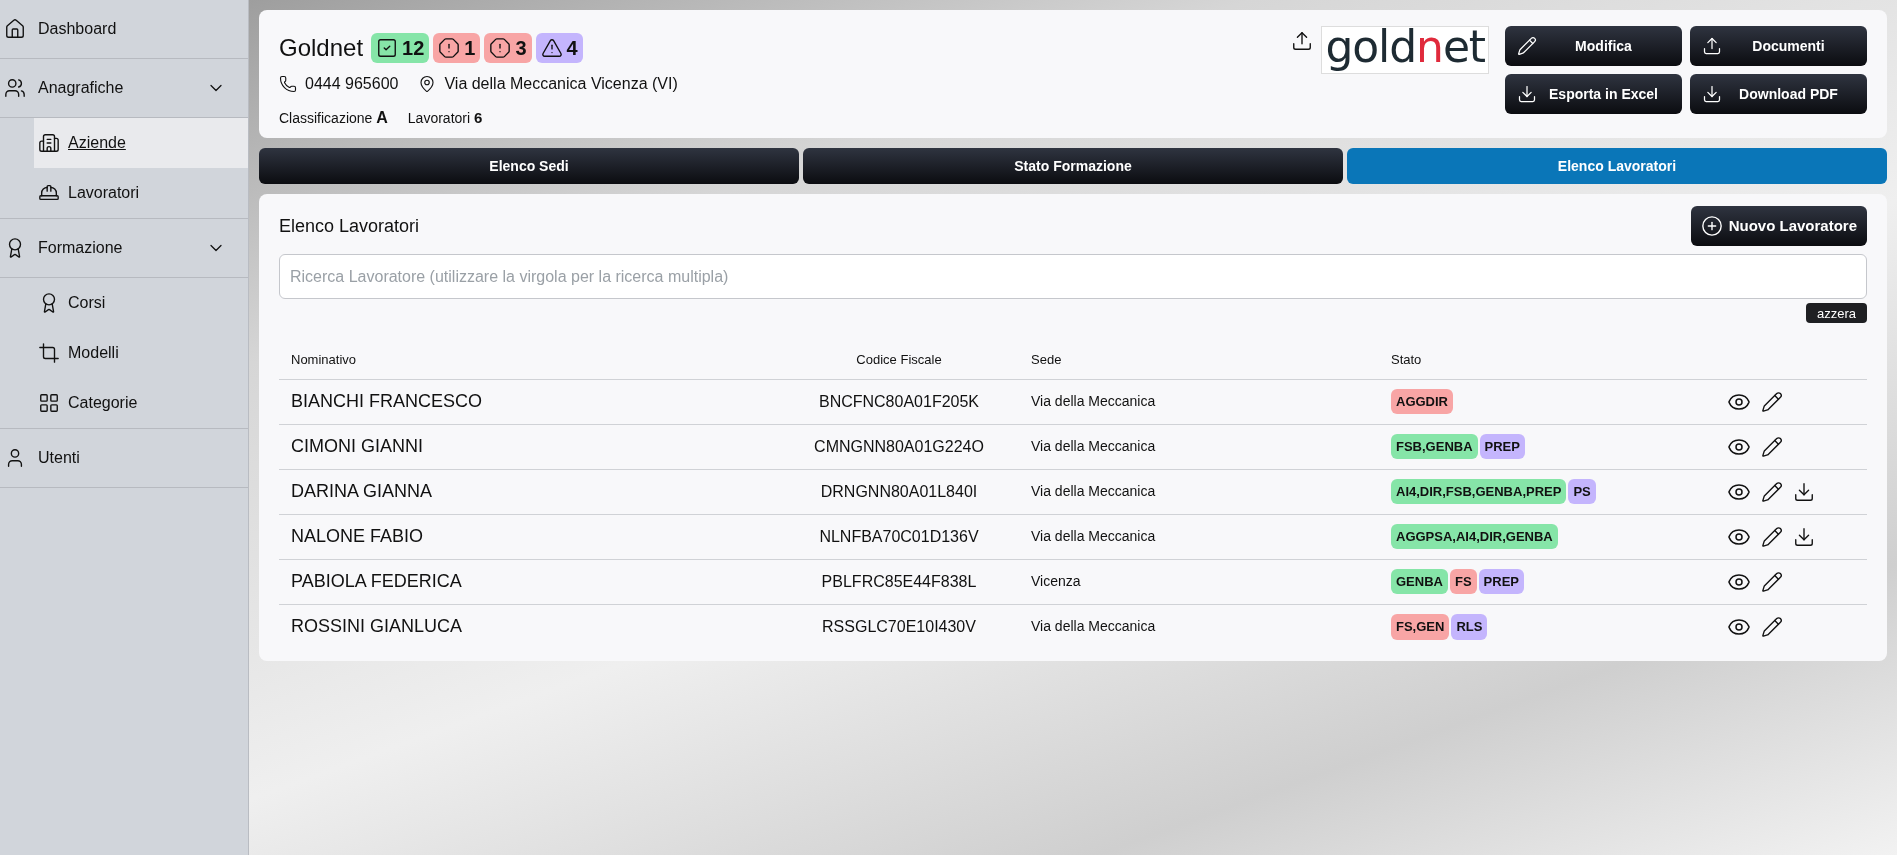 The height and width of the screenshot is (855, 1897). What do you see at coordinates (1422, 401) in the screenshot?
I see `status-tag: AGGDIR` at bounding box center [1422, 401].